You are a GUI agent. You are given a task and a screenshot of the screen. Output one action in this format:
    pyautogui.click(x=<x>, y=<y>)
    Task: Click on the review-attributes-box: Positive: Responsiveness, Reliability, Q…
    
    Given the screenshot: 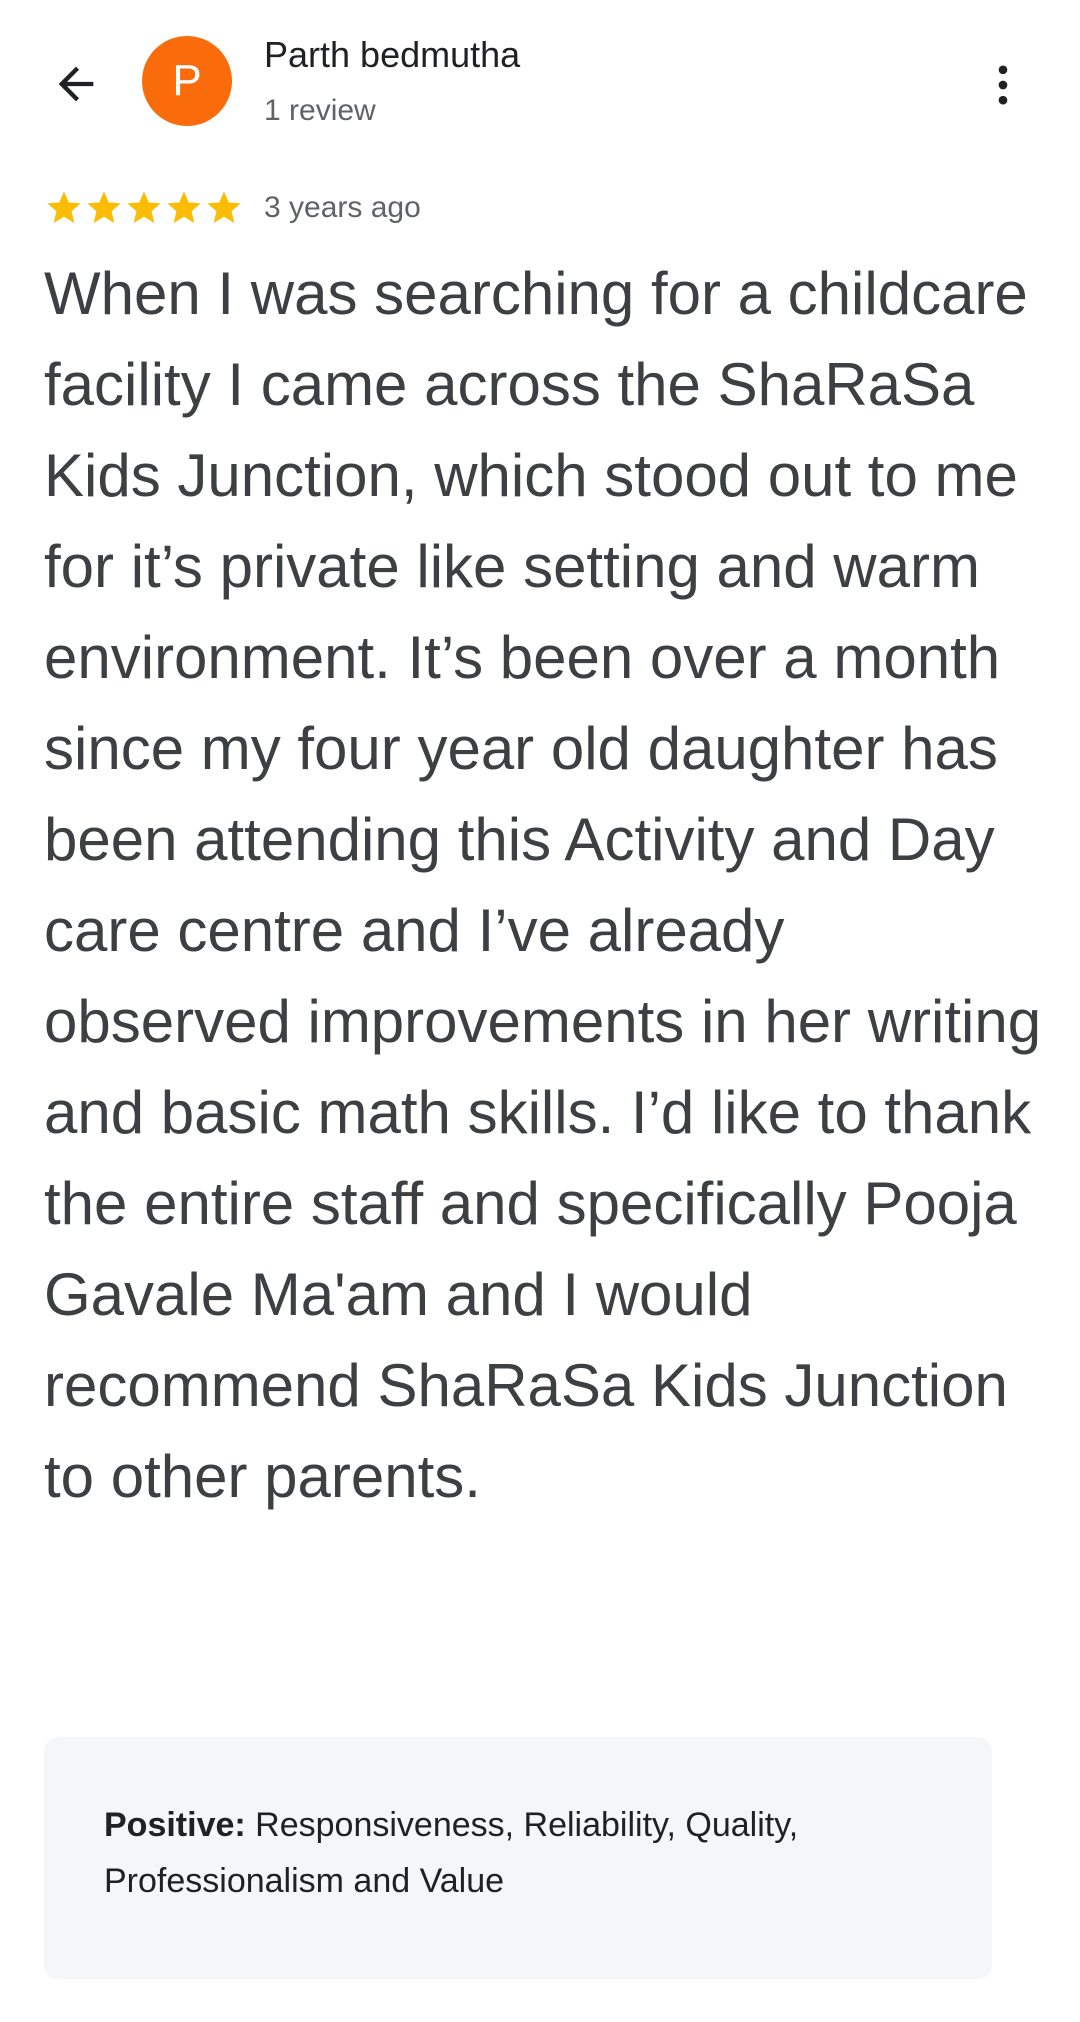 What is the action you would take?
    pyautogui.click(x=518, y=1858)
    